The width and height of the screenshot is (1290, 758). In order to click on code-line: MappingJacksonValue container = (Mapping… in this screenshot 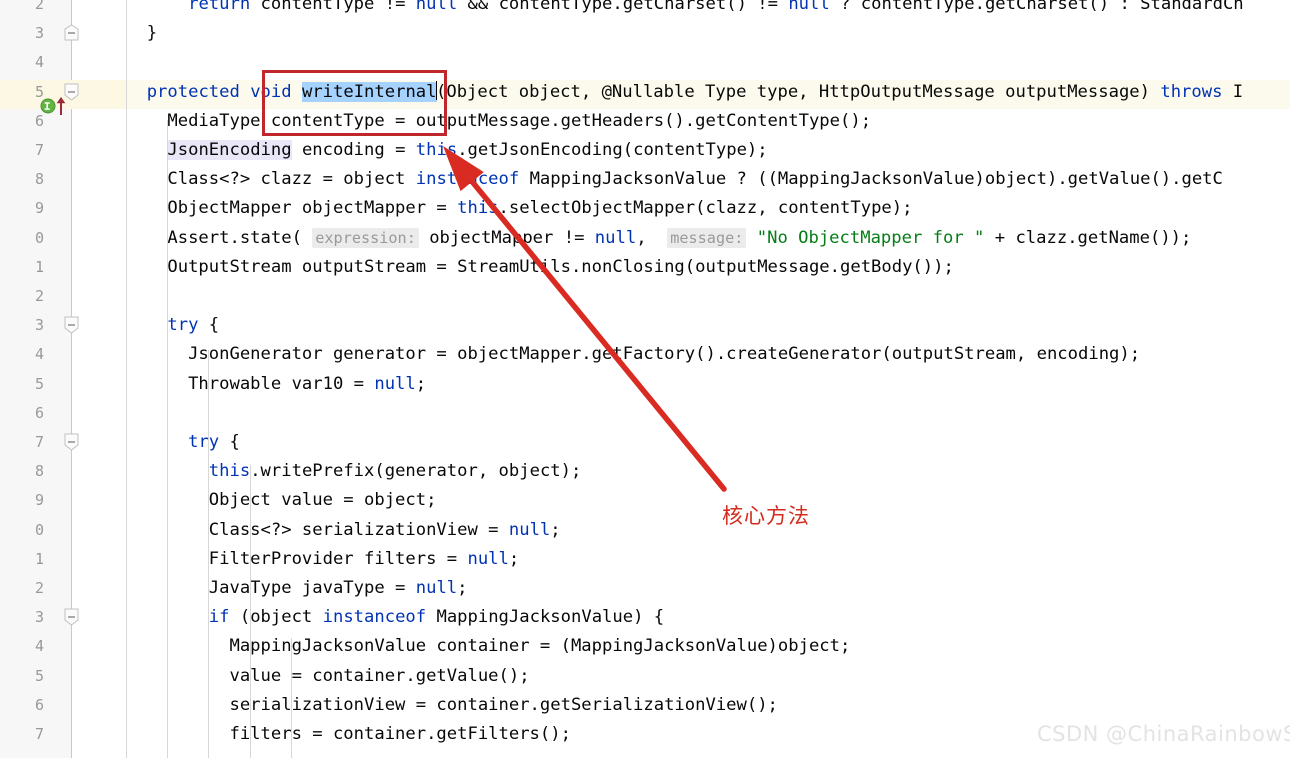, I will do `click(488, 646)`.